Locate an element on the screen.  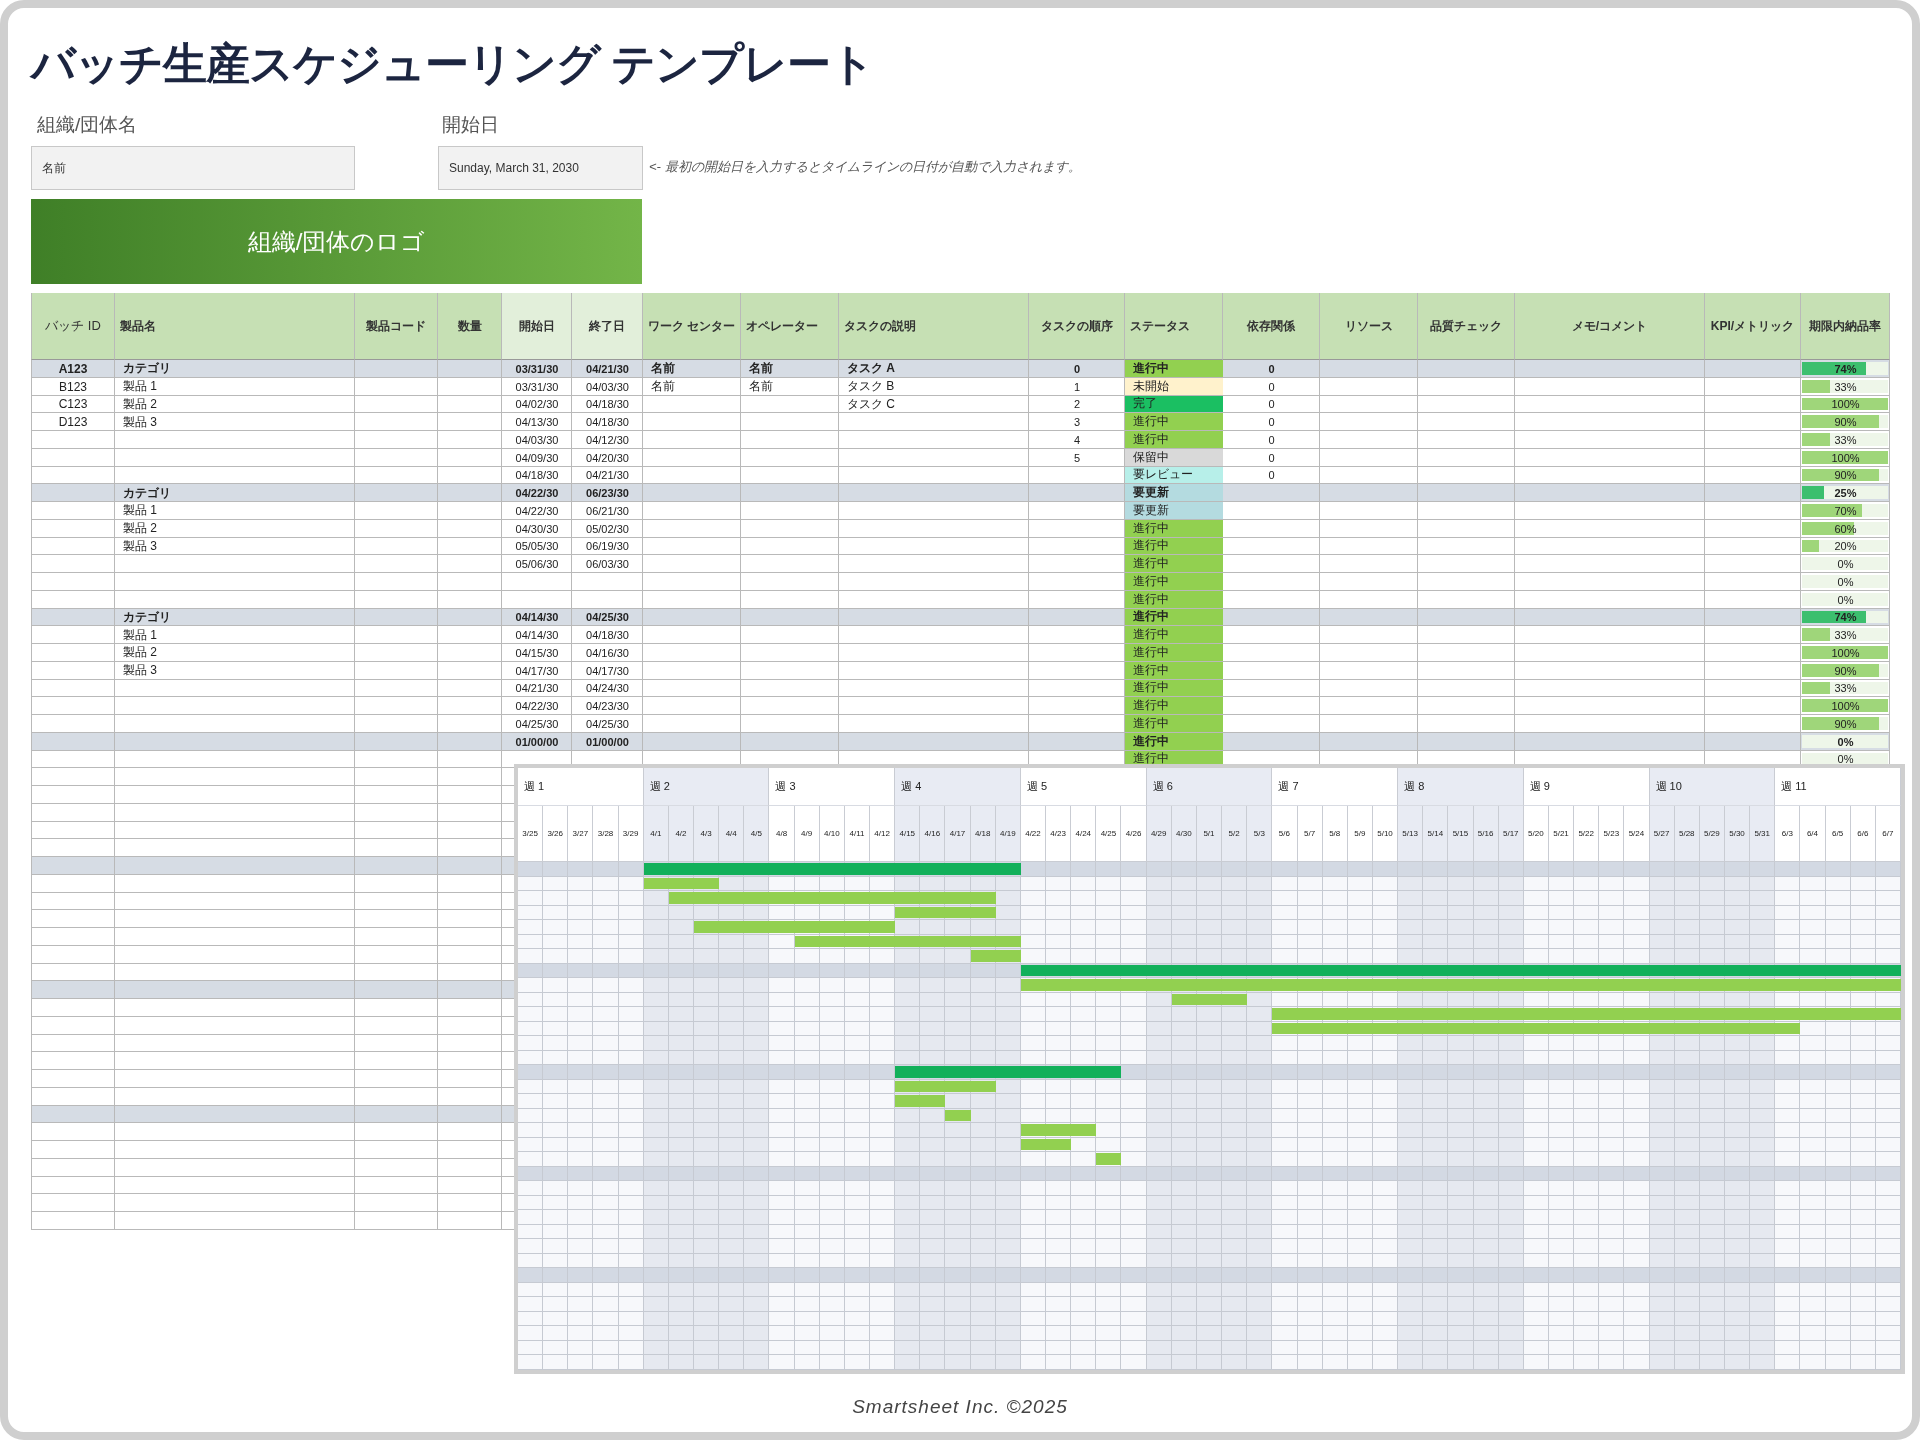
table-cell: 2 is located at coordinates (1077, 404).